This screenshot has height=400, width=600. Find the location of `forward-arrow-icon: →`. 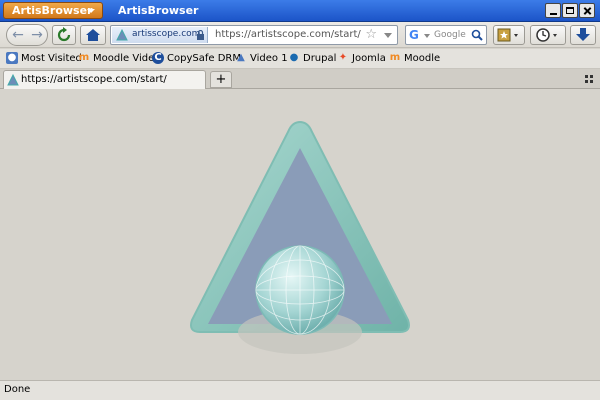

forward-arrow-icon: → is located at coordinates (37, 35).